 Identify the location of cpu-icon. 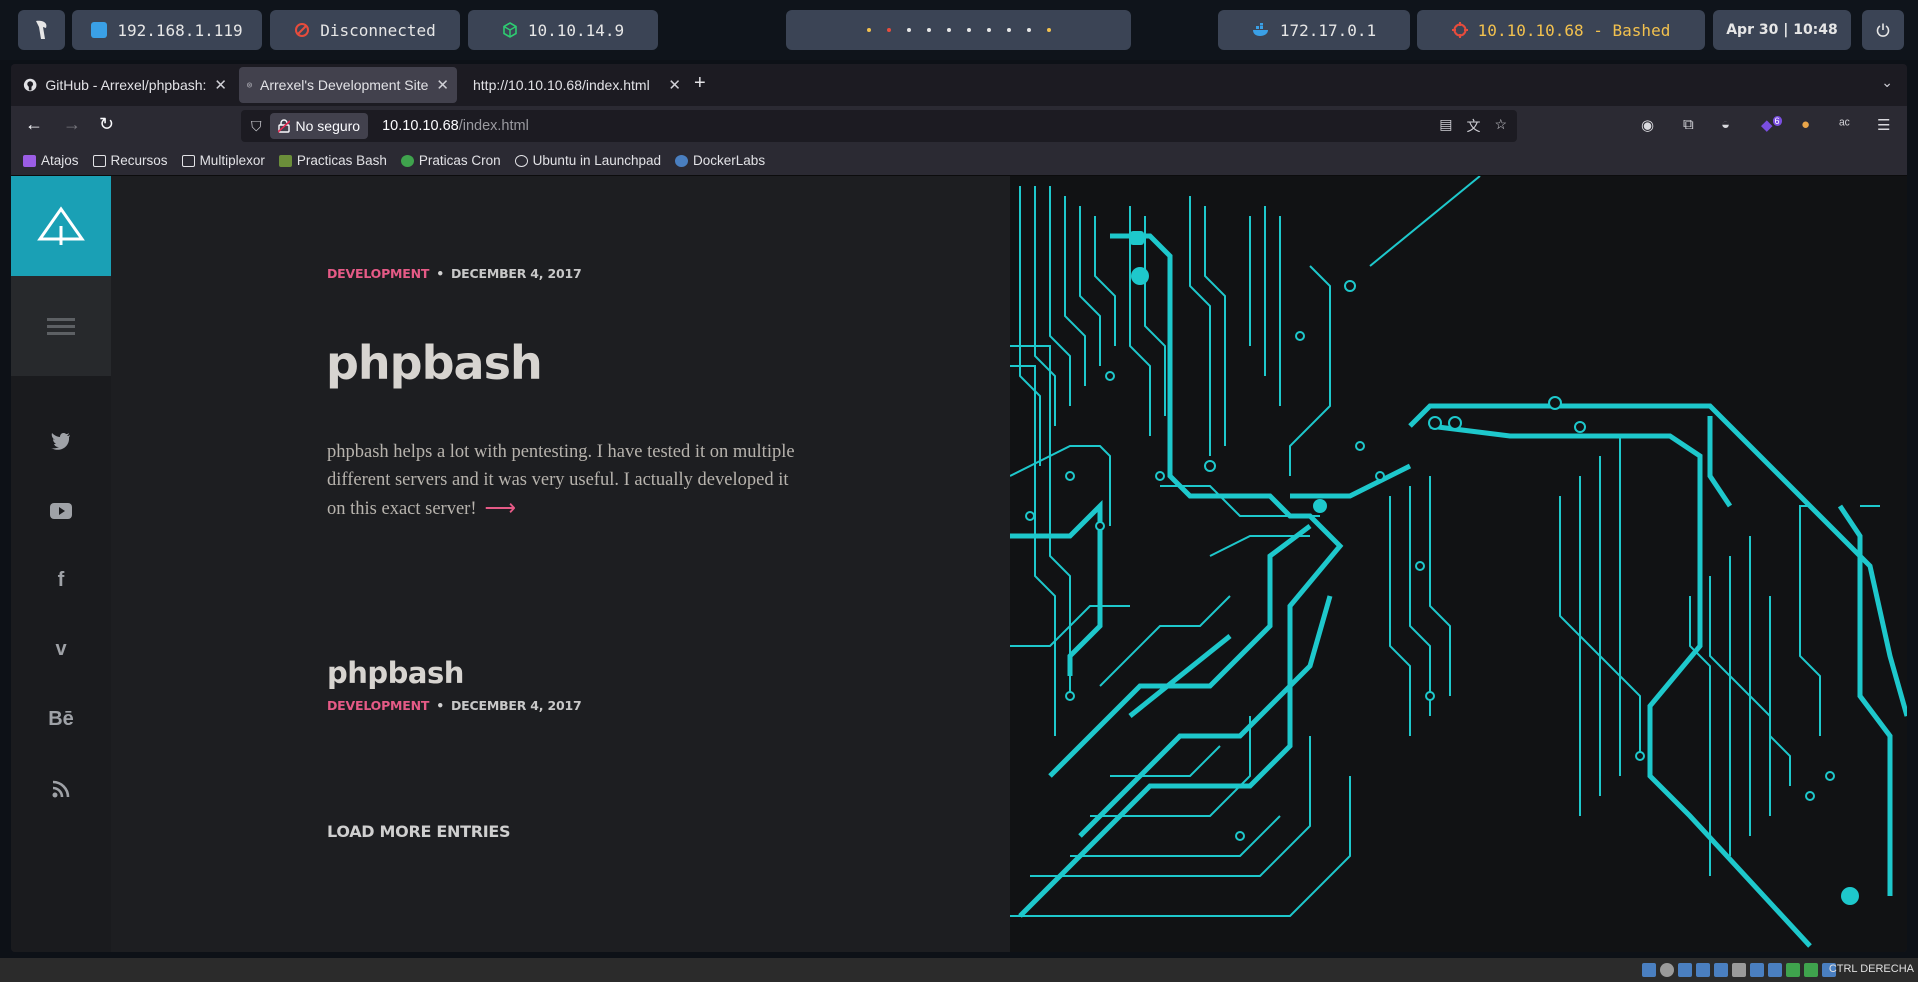
(1793, 970).